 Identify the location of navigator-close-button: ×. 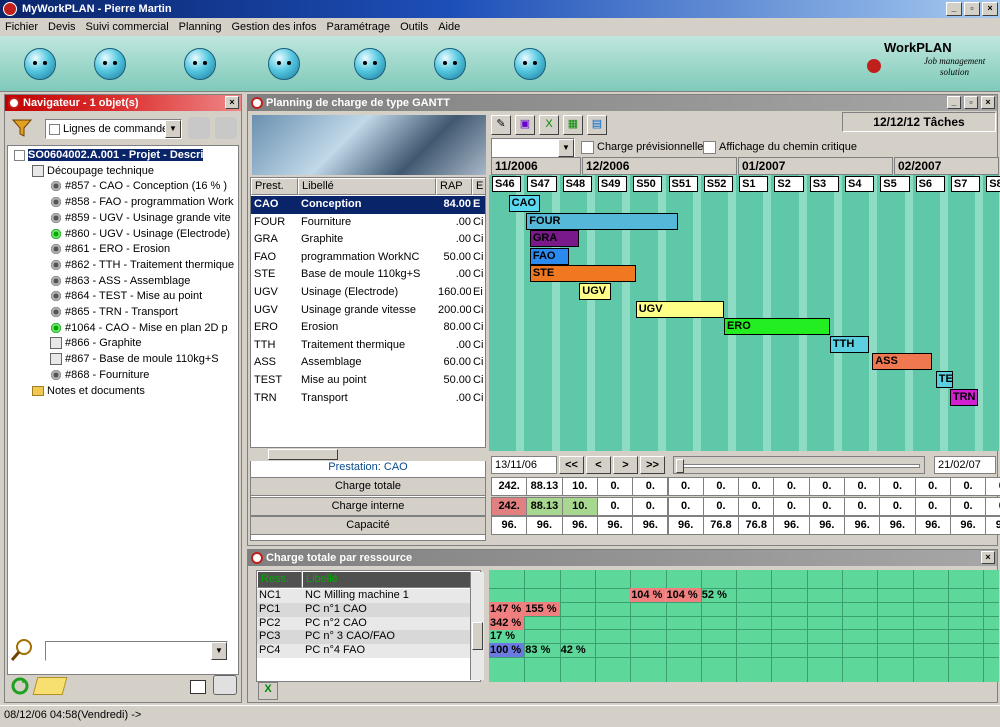
(232, 102).